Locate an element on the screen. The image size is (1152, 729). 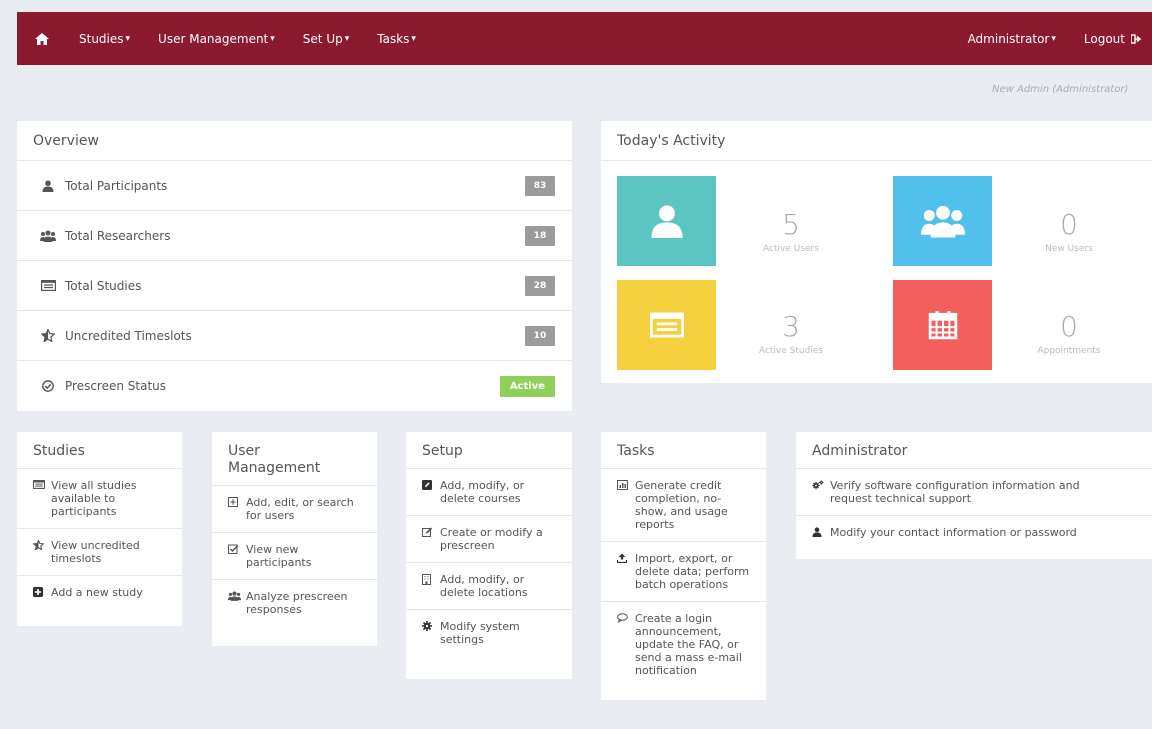
card-title: User Management is located at coordinates (294, 459).